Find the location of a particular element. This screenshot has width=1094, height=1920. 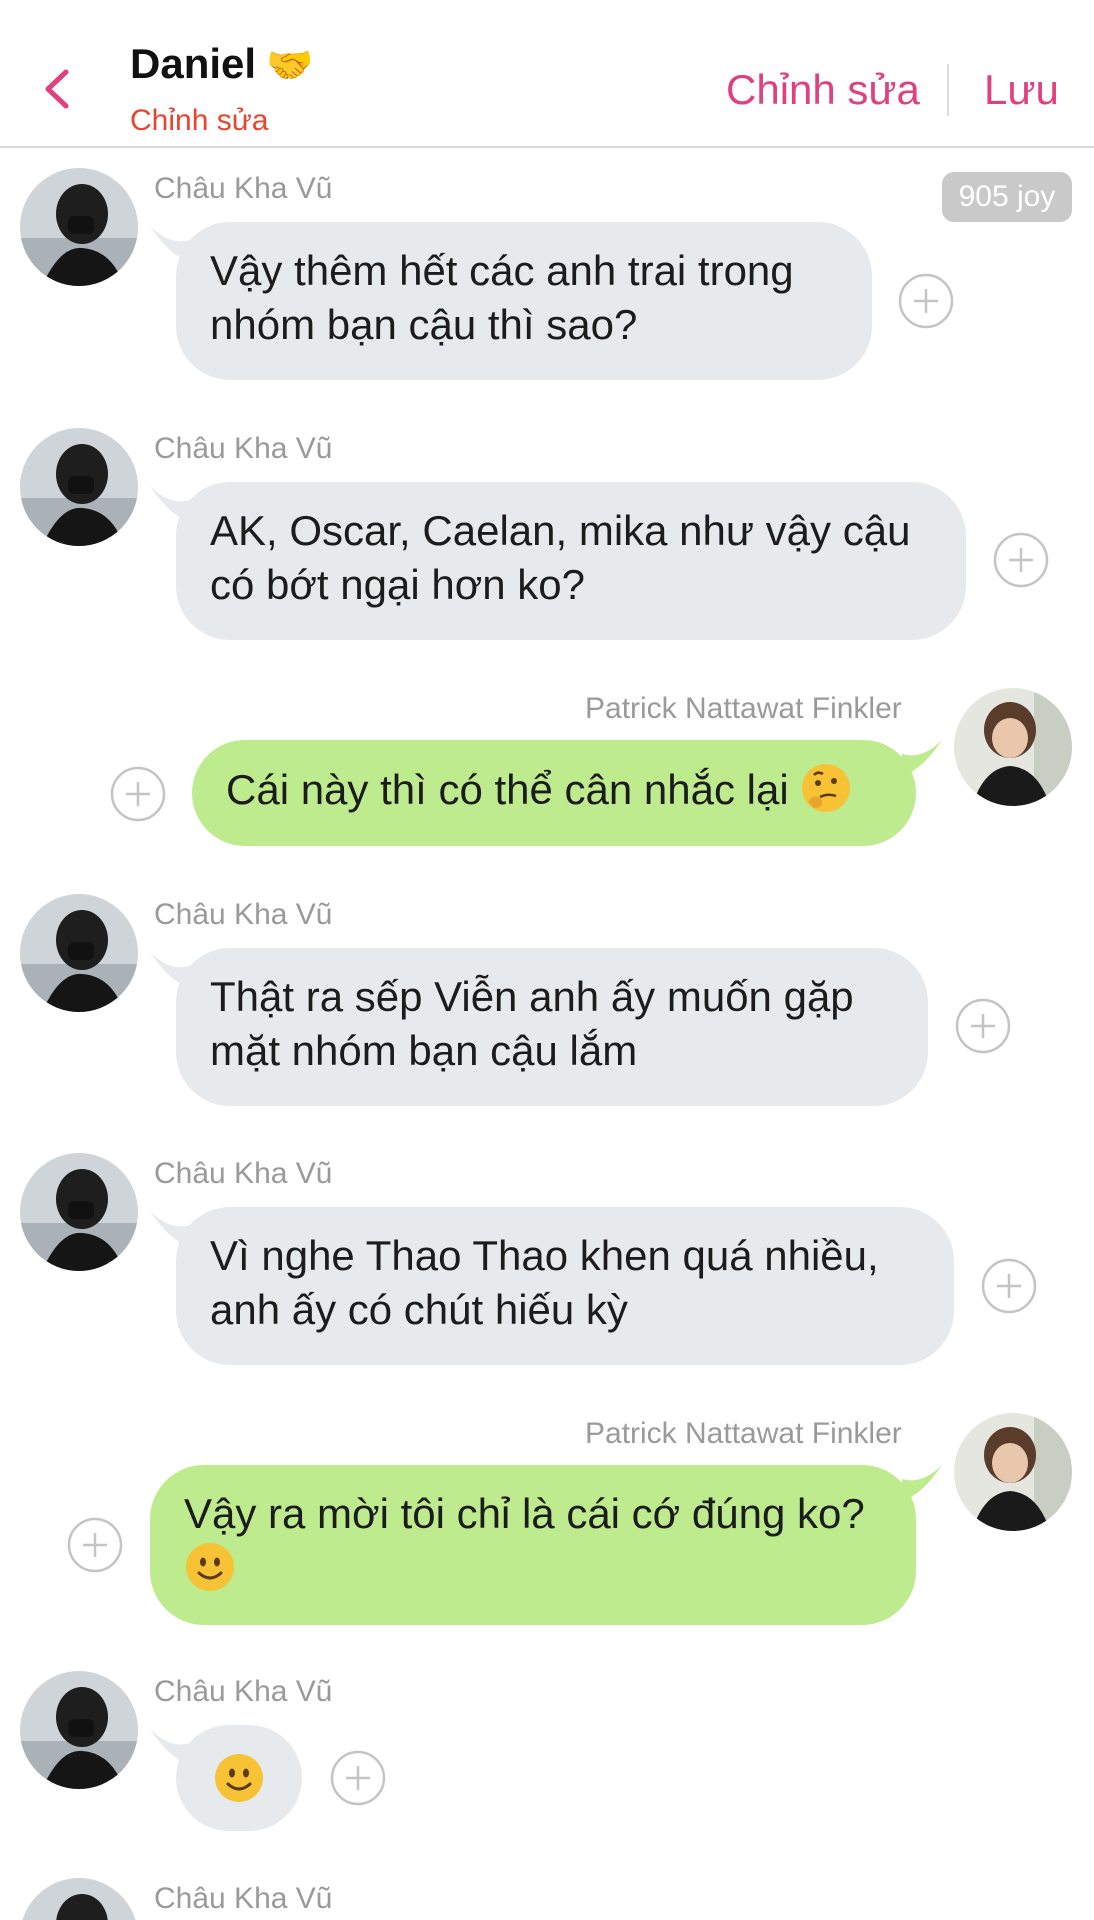

chat-header: Daniel 🤝 Chỉnh sửa Chỉnh sửa Lưu is located at coordinates (547, 74).